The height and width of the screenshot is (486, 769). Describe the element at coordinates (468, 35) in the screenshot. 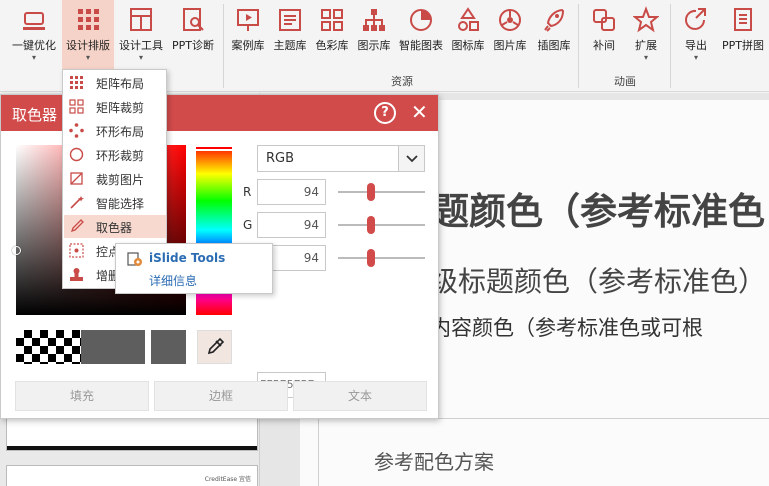

I see `icon-library-button: 图标库` at that location.